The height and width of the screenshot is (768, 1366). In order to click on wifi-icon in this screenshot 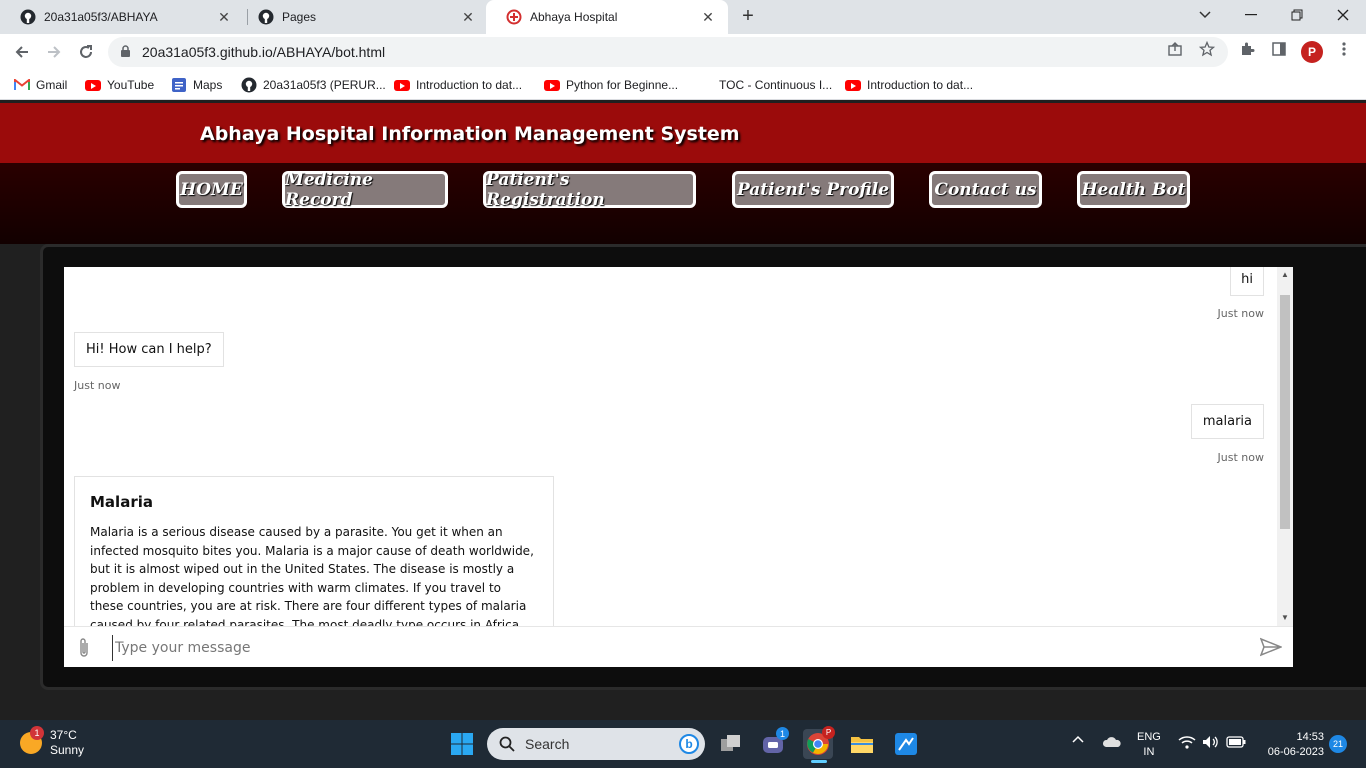, I will do `click(1187, 743)`.